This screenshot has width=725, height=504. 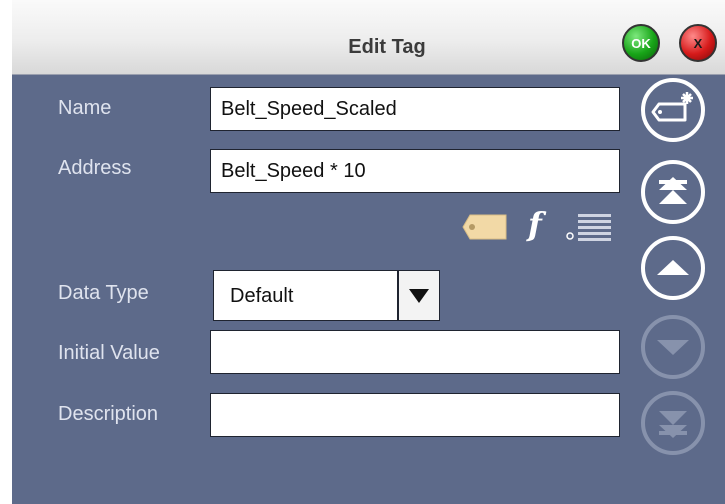 I want to click on move-up-icon, so click(x=673, y=267).